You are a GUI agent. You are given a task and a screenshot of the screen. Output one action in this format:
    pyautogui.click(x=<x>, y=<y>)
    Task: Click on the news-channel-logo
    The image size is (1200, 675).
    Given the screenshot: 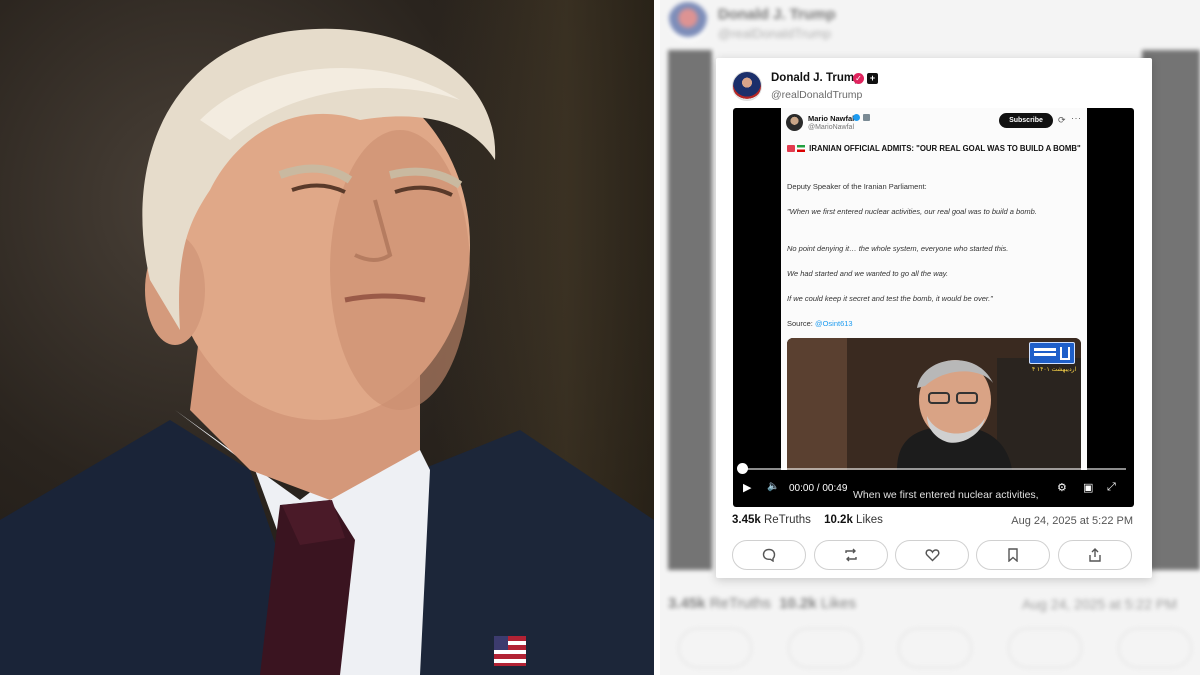 What is the action you would take?
    pyautogui.click(x=1052, y=353)
    